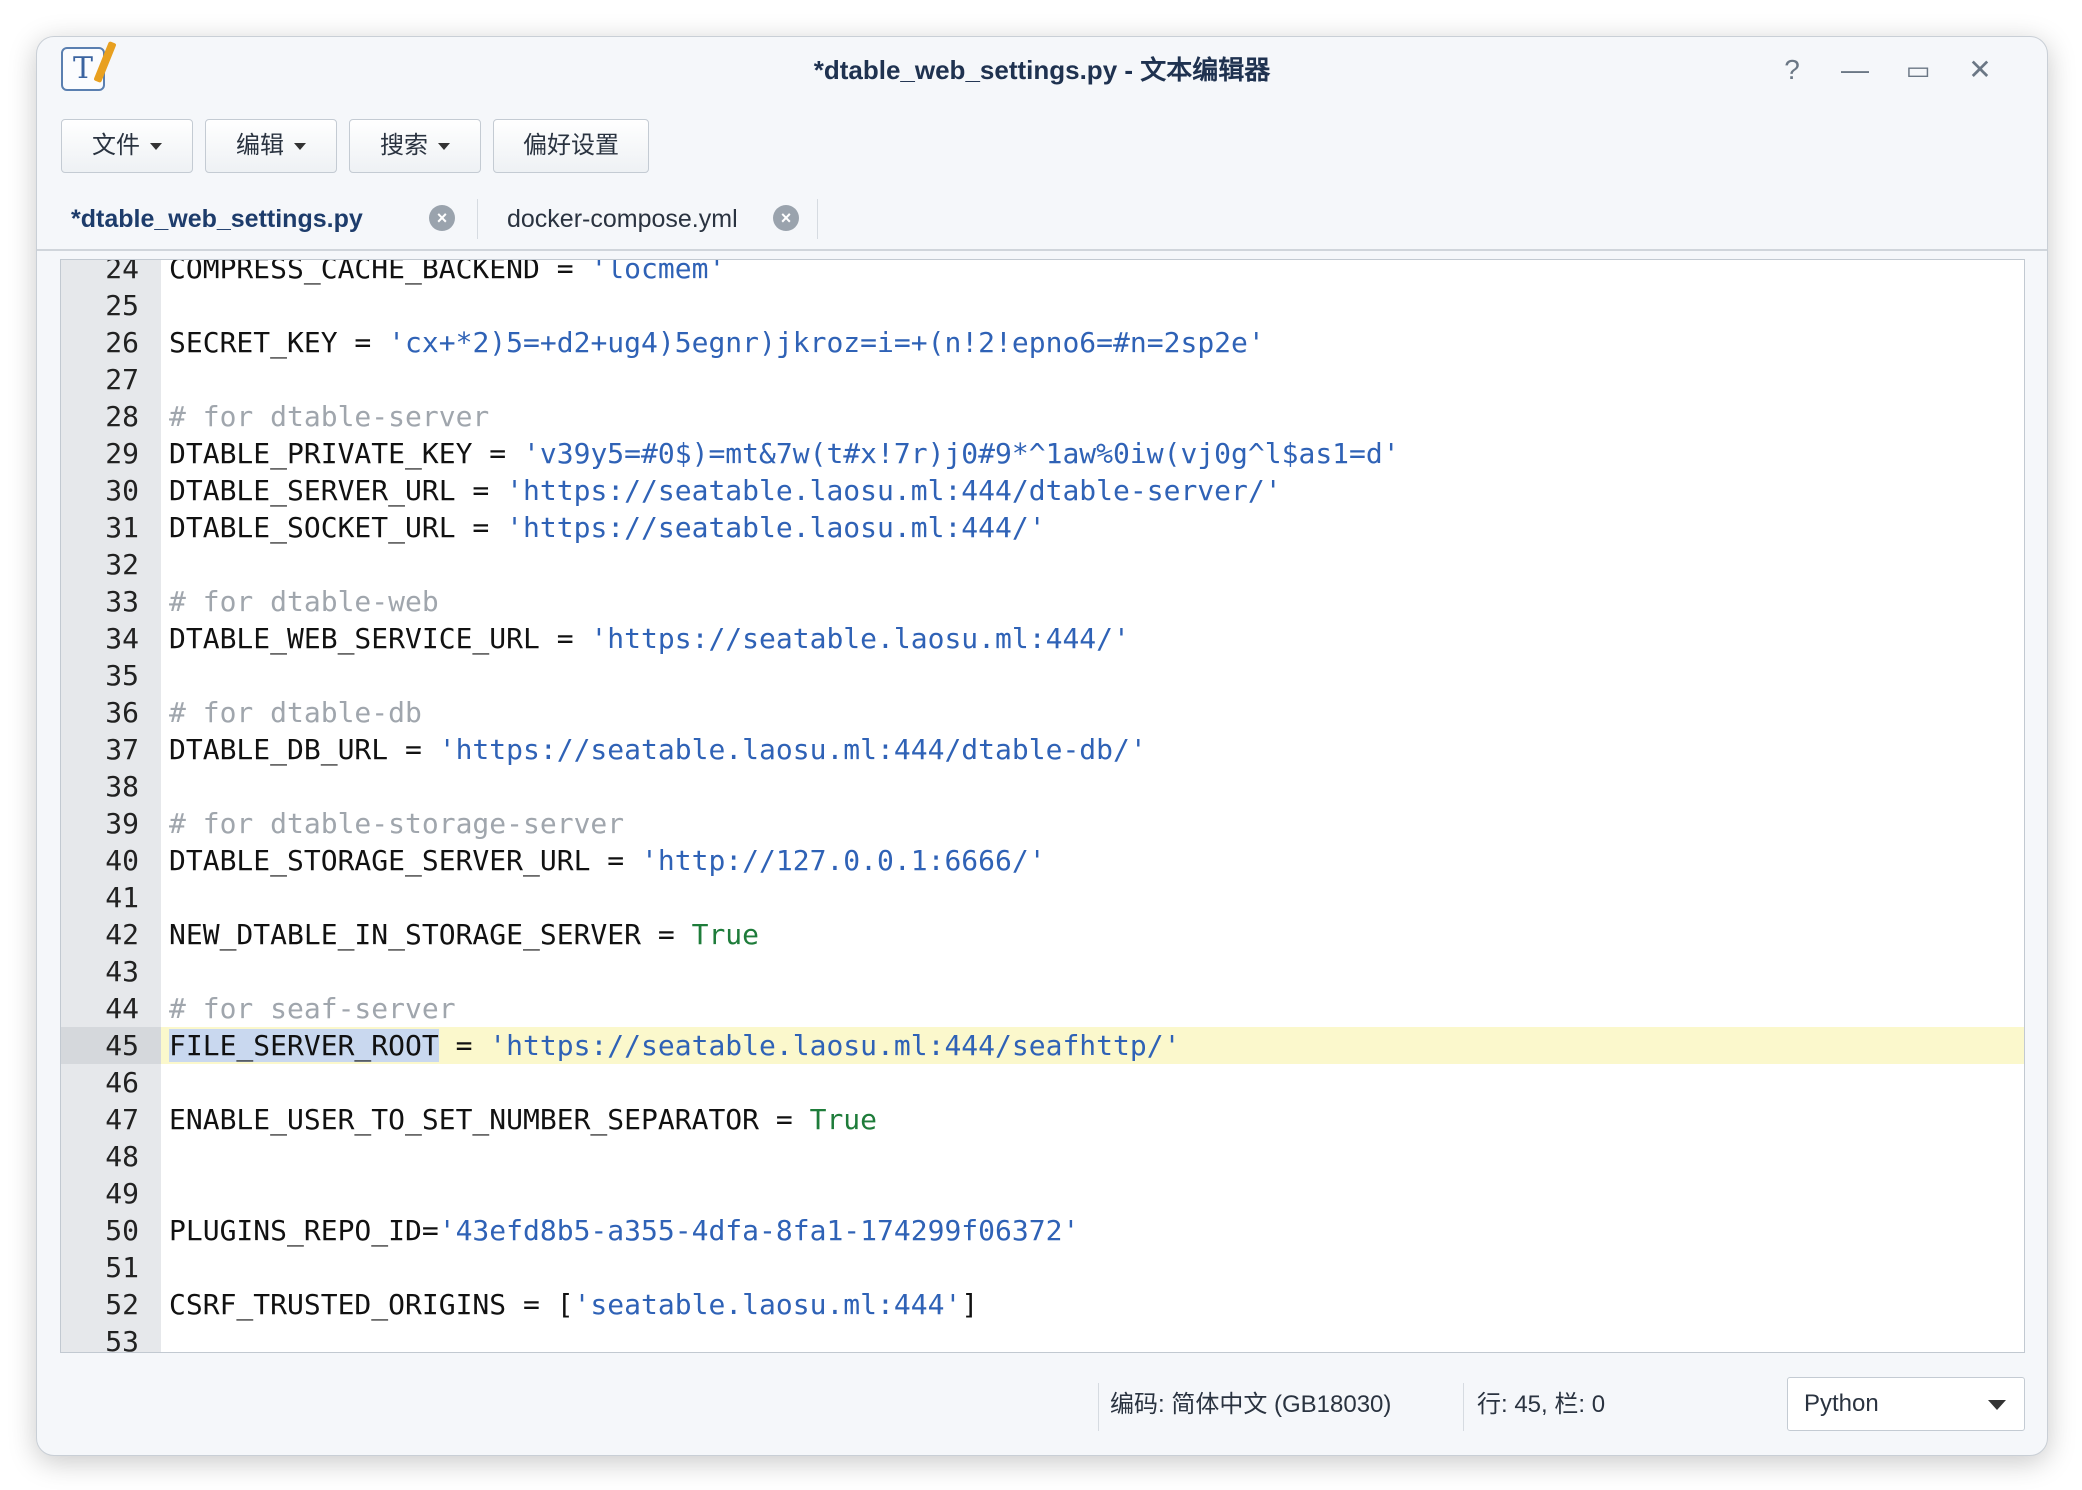 The height and width of the screenshot is (1490, 2082). I want to click on line-number: 48, so click(122, 1156).